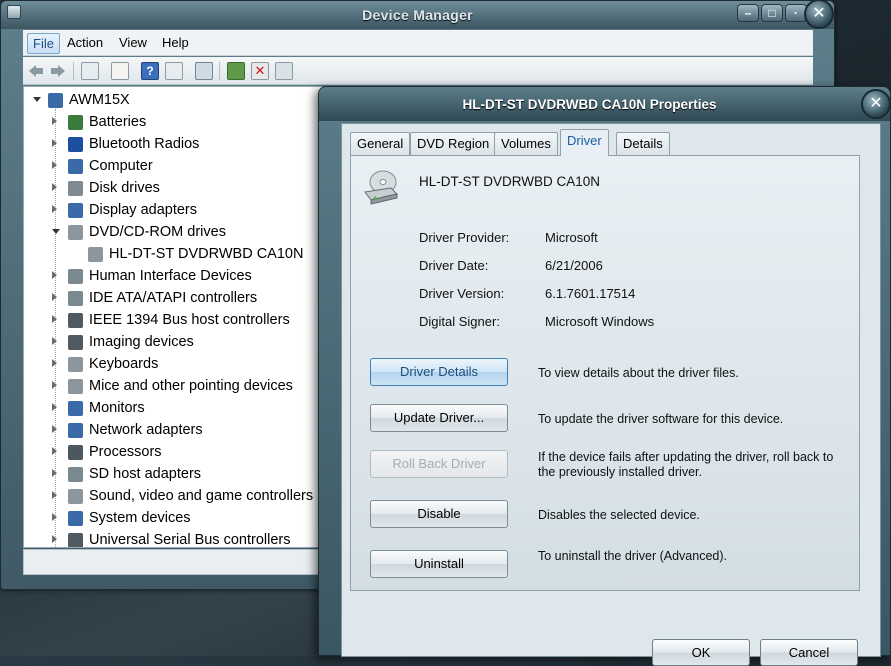 The height and width of the screenshot is (666, 891). What do you see at coordinates (173, 100) in the screenshot?
I see `tree-root: AWM15X` at bounding box center [173, 100].